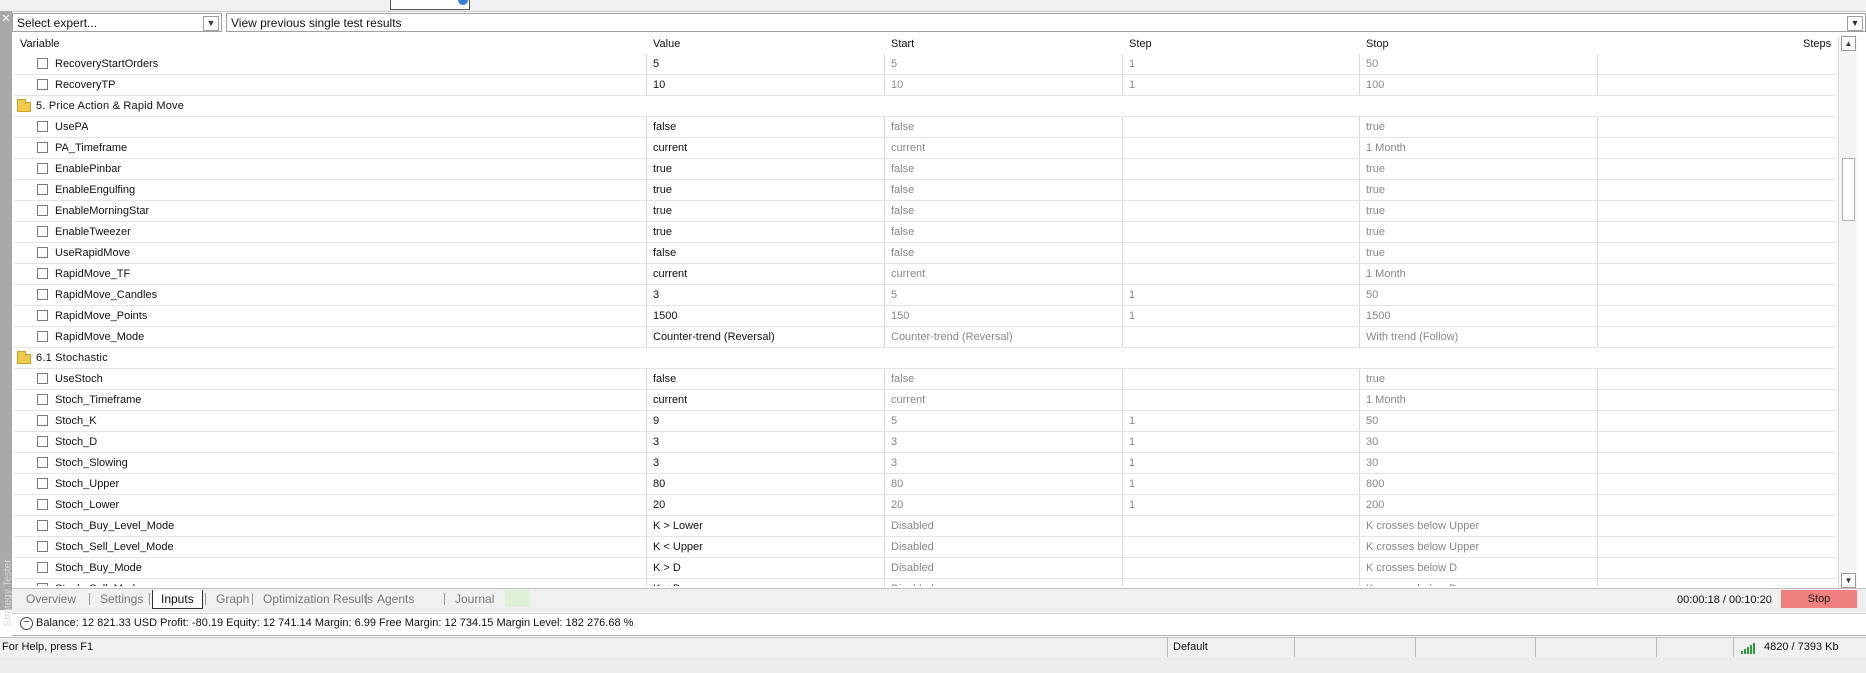  I want to click on start-cell: 150, so click(900, 316).